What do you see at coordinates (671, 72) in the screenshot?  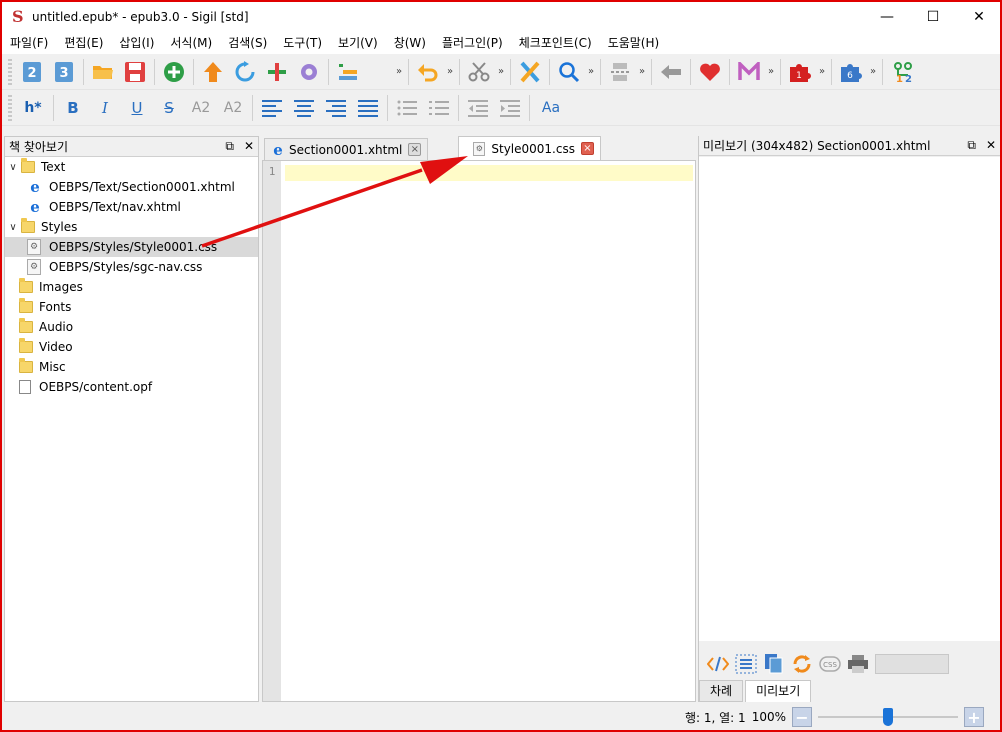 I see `back-button` at bounding box center [671, 72].